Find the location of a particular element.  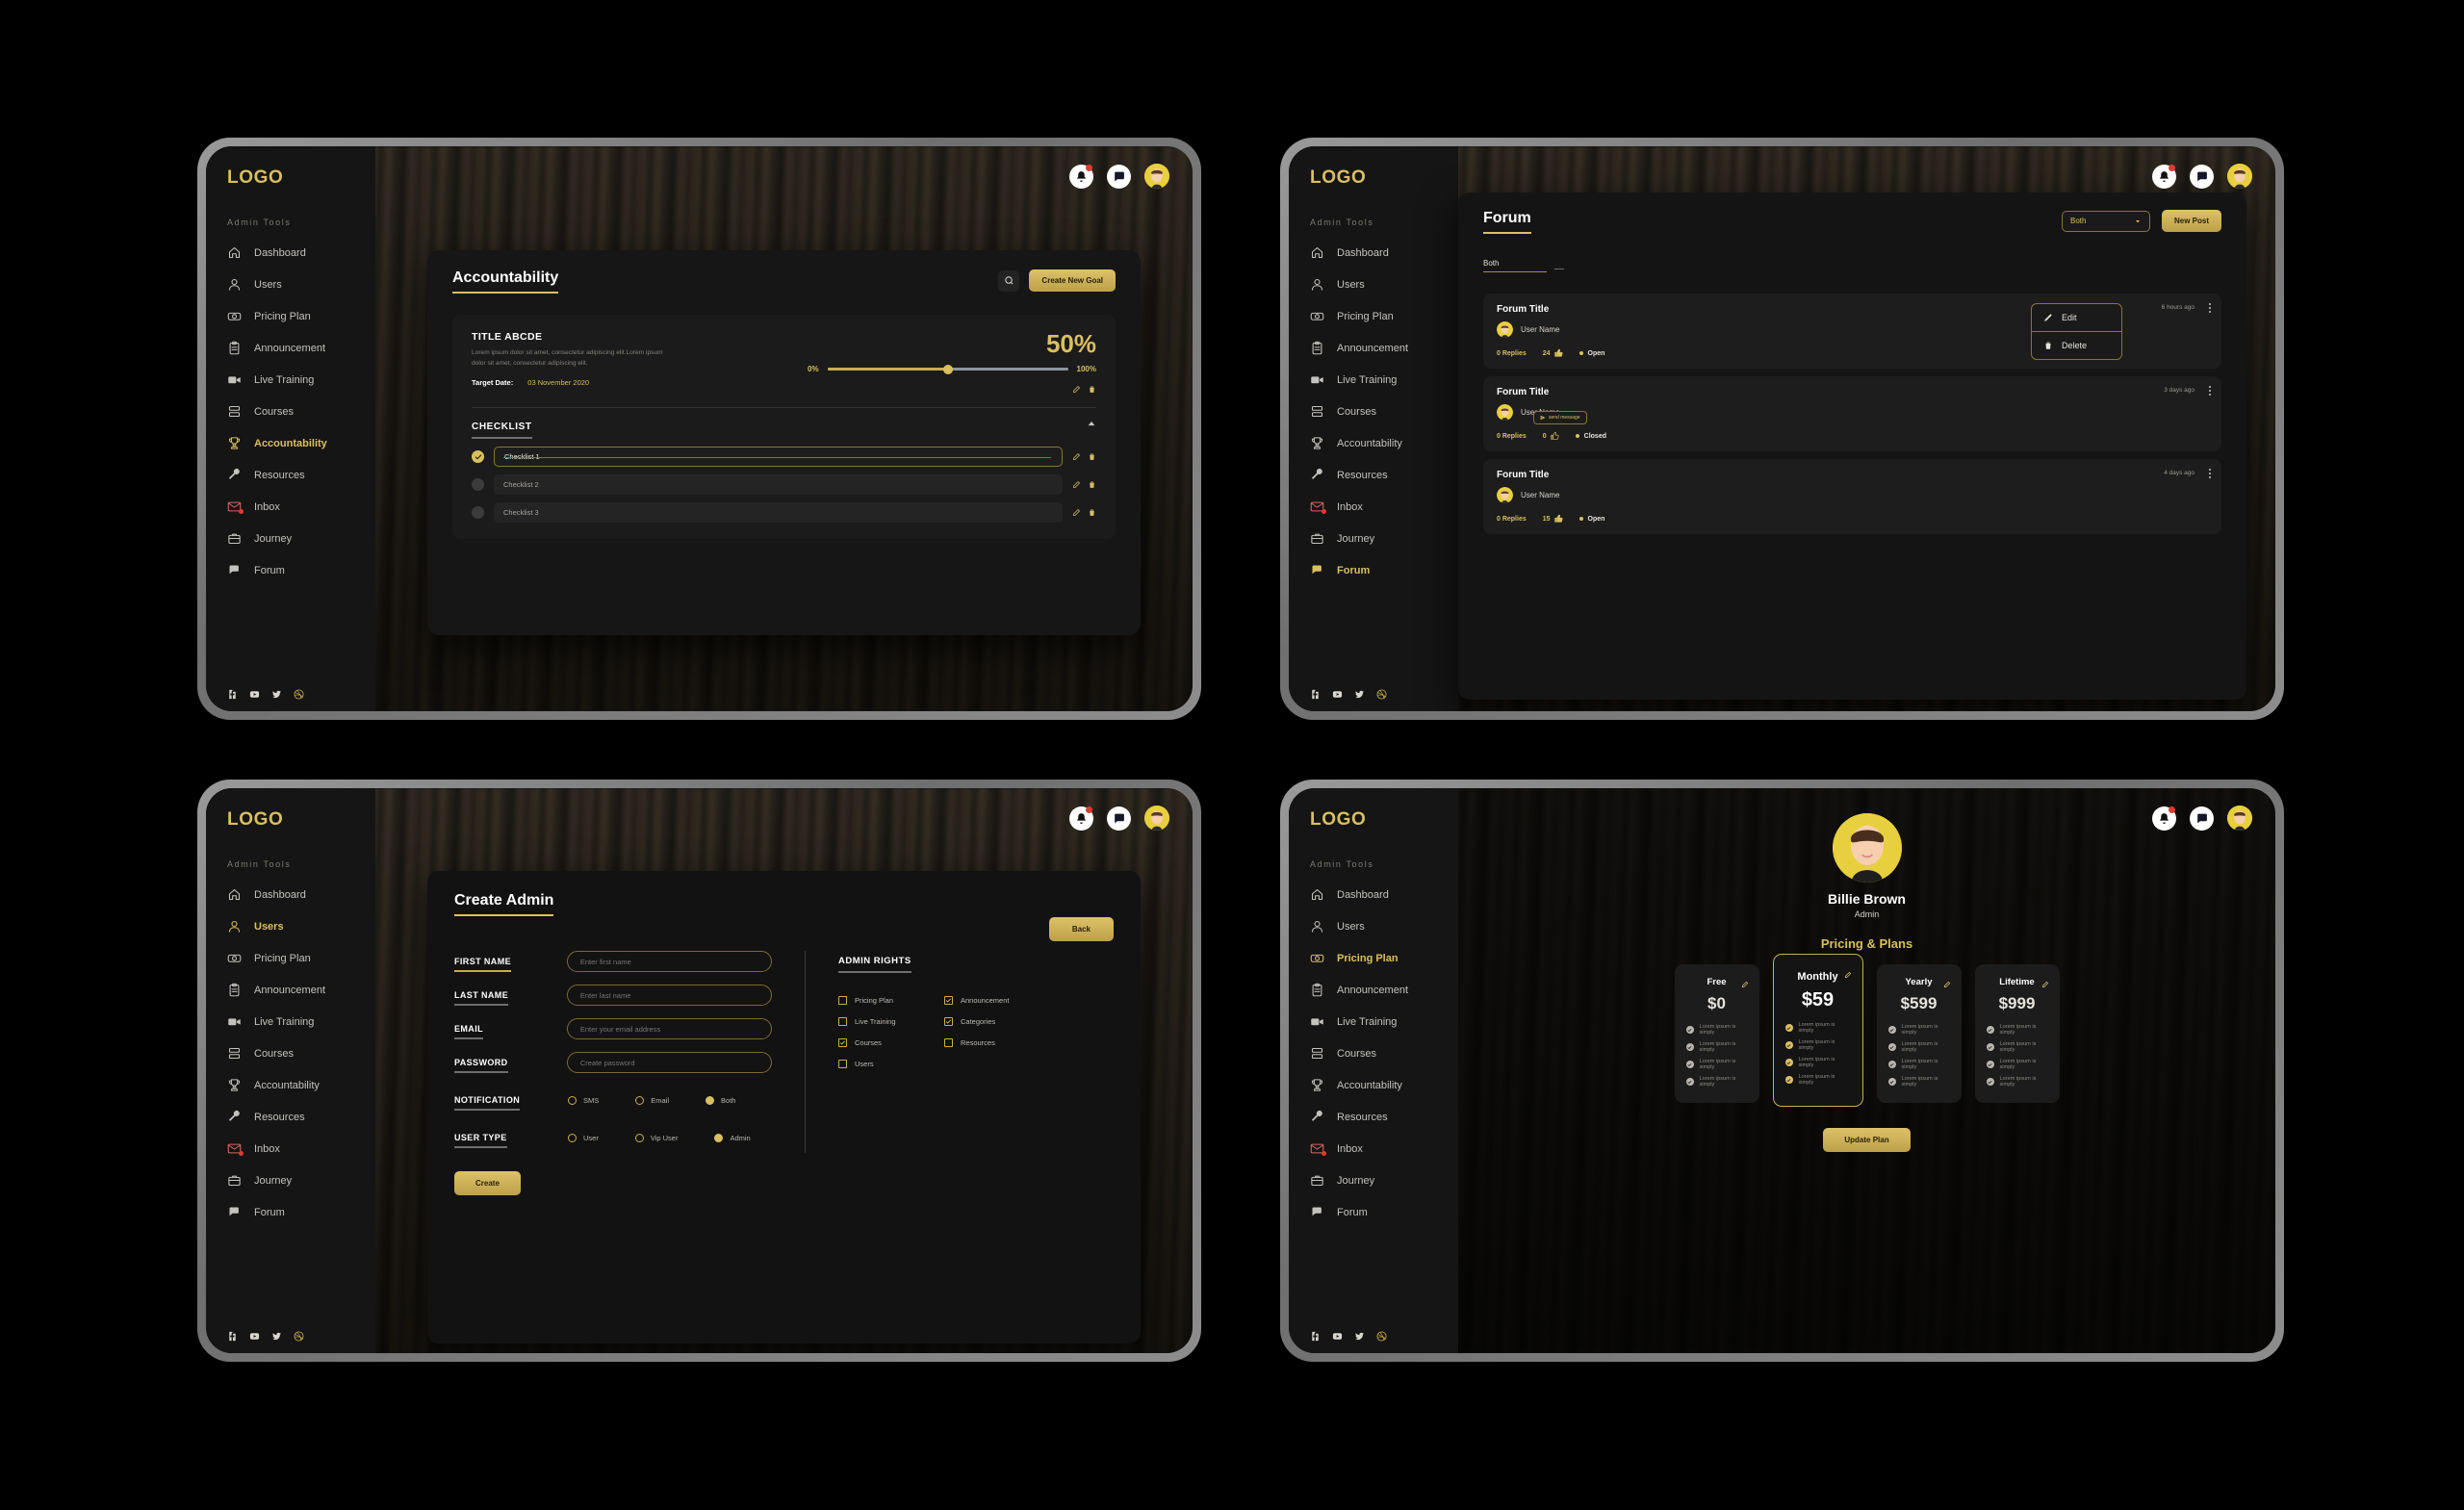

radio-sms: SMS is located at coordinates (583, 1100).